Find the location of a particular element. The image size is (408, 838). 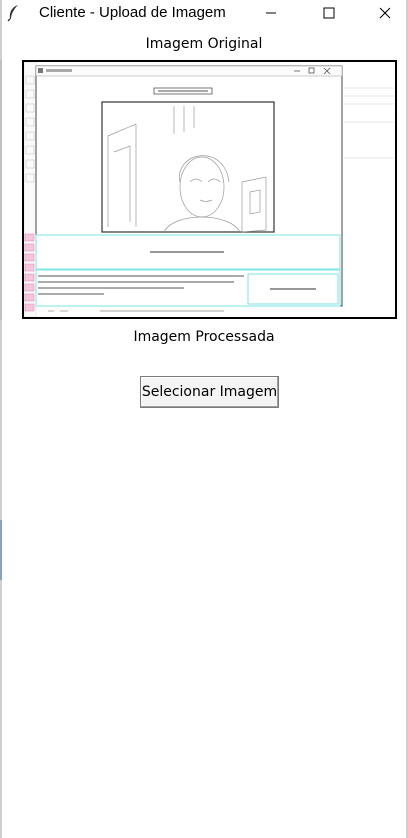

minimize-button is located at coordinates (271, 13).